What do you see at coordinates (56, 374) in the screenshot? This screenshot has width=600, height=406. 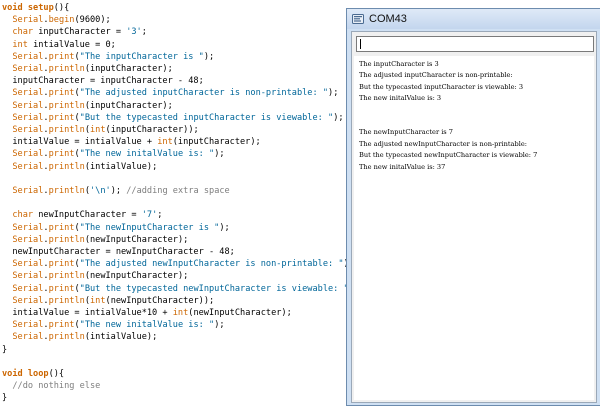 I see `code-token: (){` at bounding box center [56, 374].